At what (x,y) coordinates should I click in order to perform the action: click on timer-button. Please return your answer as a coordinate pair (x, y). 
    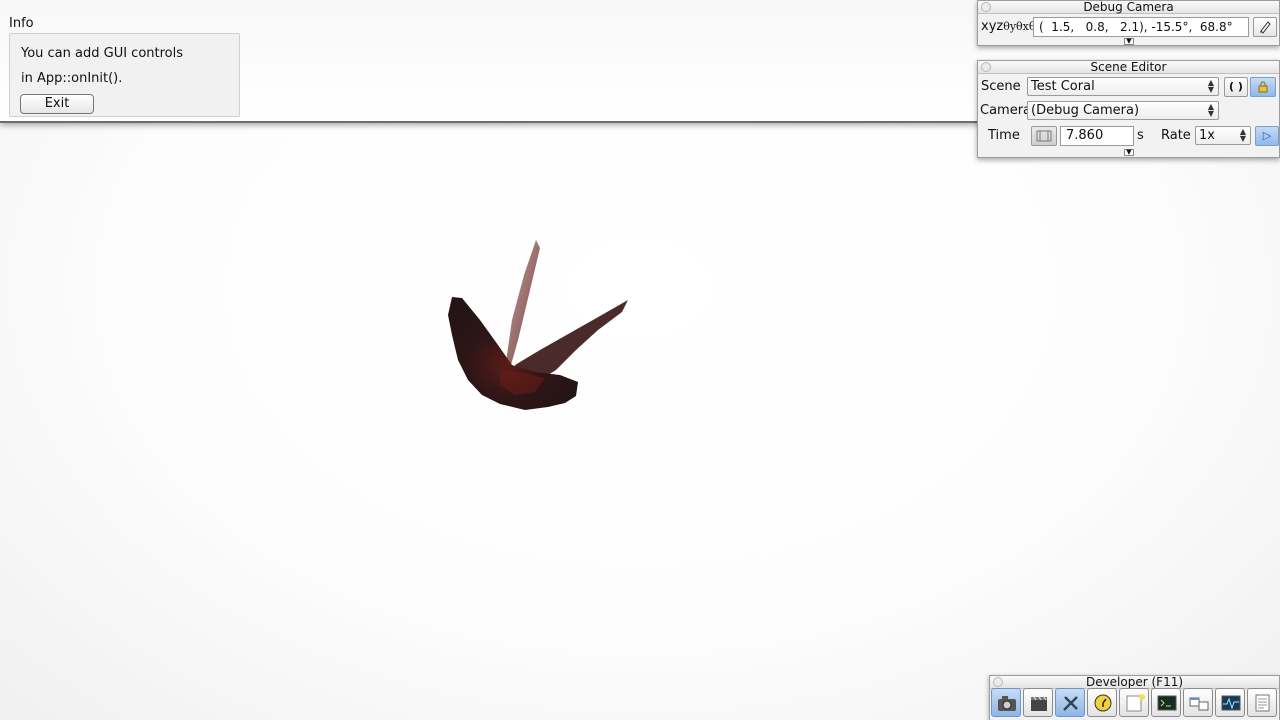
    Looking at the image, I should click on (1102, 702).